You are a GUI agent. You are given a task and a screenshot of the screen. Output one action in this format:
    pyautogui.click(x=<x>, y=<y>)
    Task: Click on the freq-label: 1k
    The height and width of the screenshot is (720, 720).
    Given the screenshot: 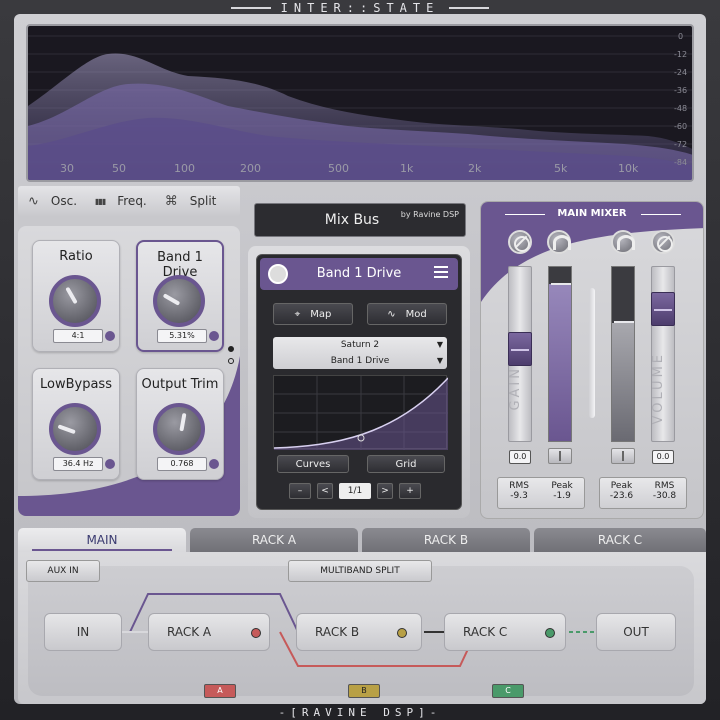 What is the action you would take?
    pyautogui.click(x=407, y=168)
    